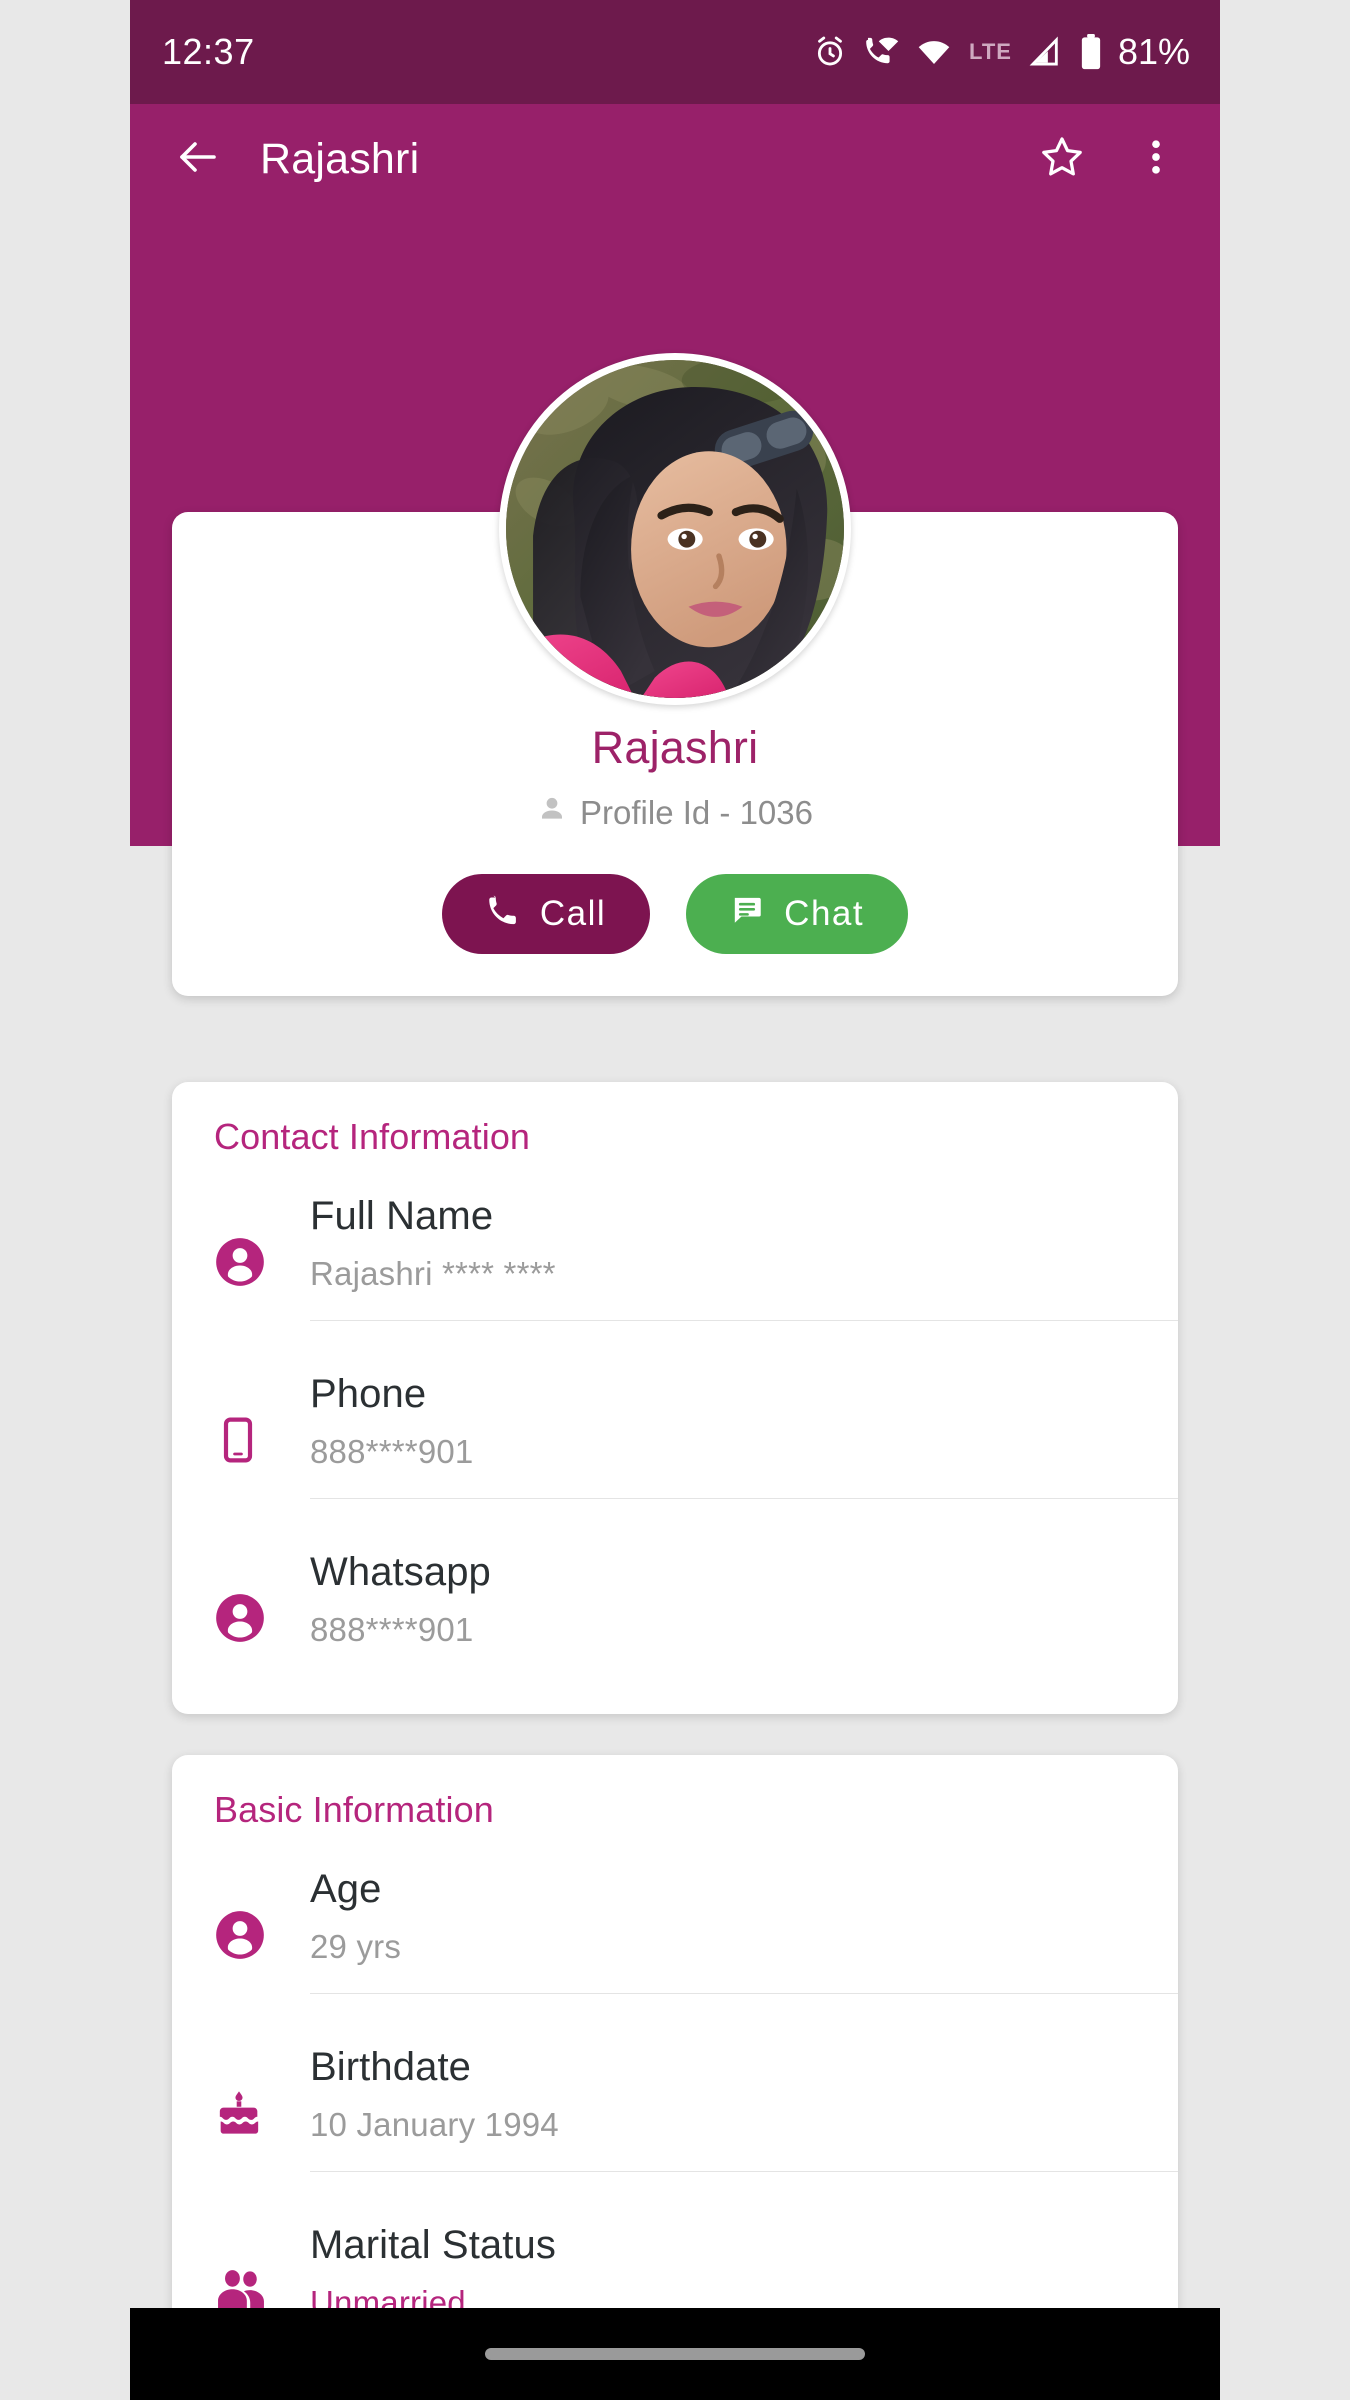  Describe the element at coordinates (552, 813) in the screenshot. I see `person-icon` at that location.